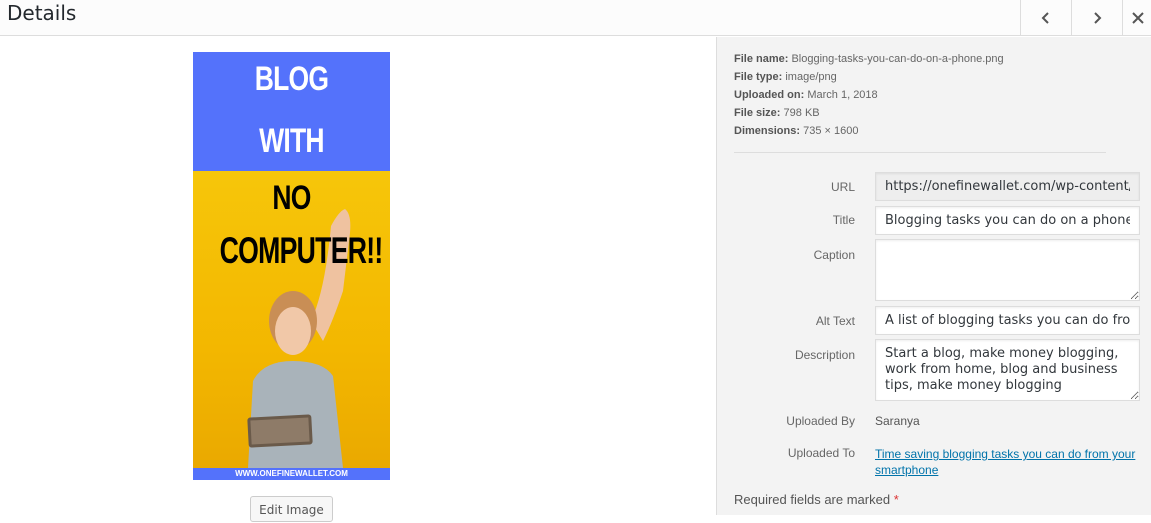 Image resolution: width=1151 pixels, height=523 pixels. I want to click on url-label: URL, so click(842, 187).